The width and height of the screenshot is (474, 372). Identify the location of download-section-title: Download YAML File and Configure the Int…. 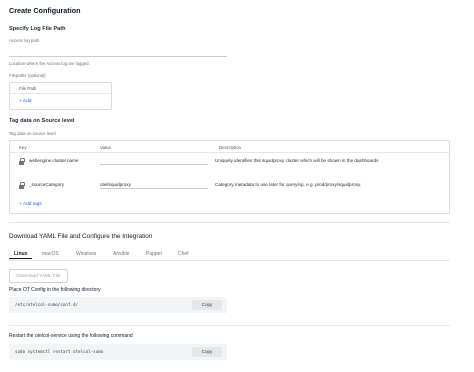
(81, 236).